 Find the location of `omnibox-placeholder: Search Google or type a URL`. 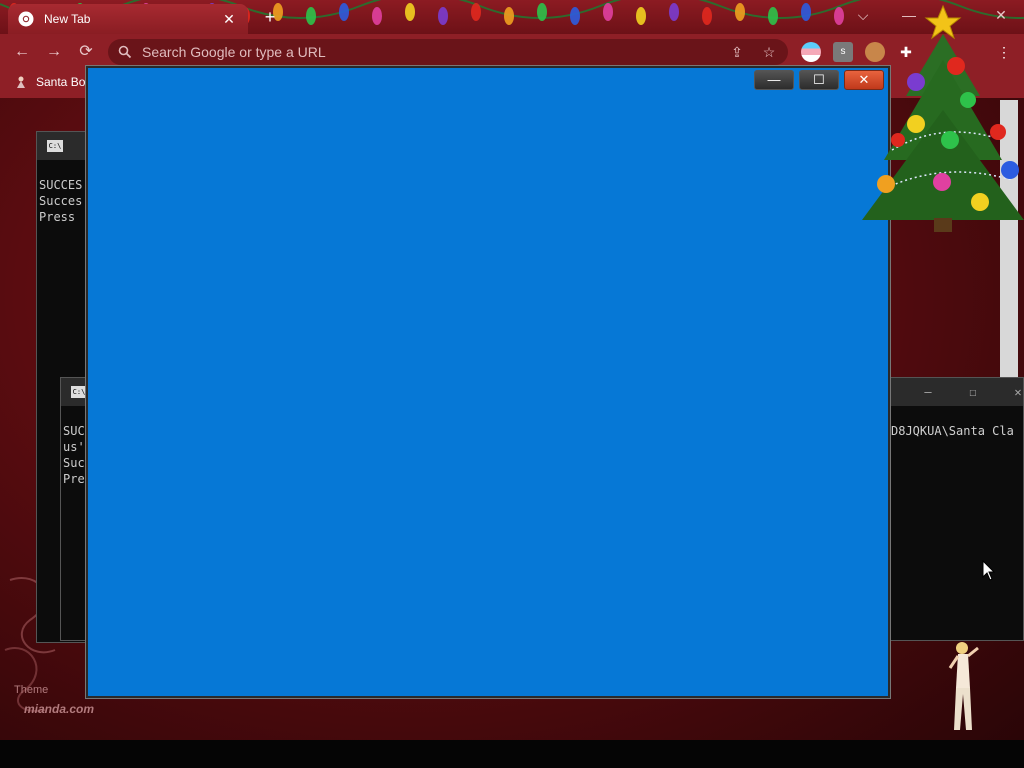

omnibox-placeholder: Search Google or type a URL is located at coordinates (234, 52).